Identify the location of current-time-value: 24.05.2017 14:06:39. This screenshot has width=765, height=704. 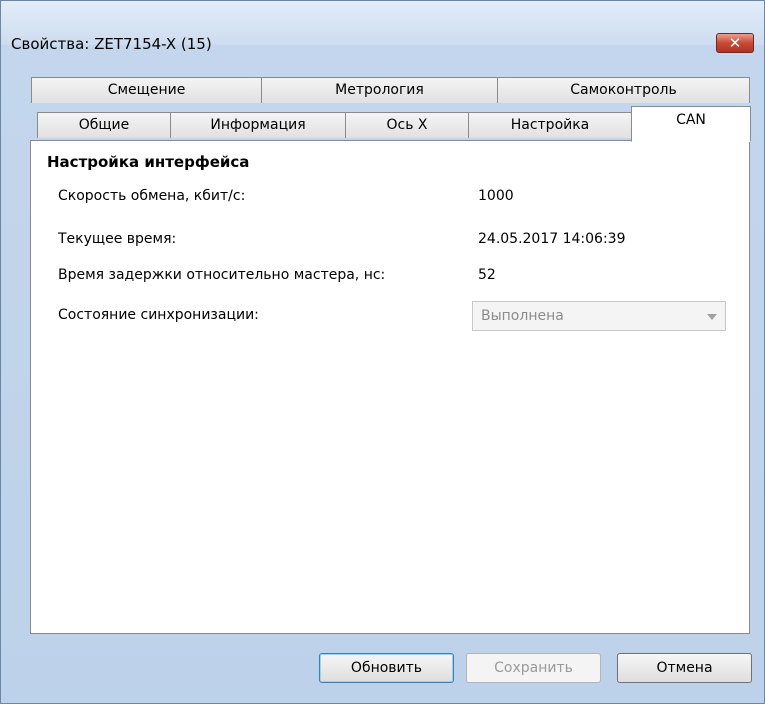
(552, 239).